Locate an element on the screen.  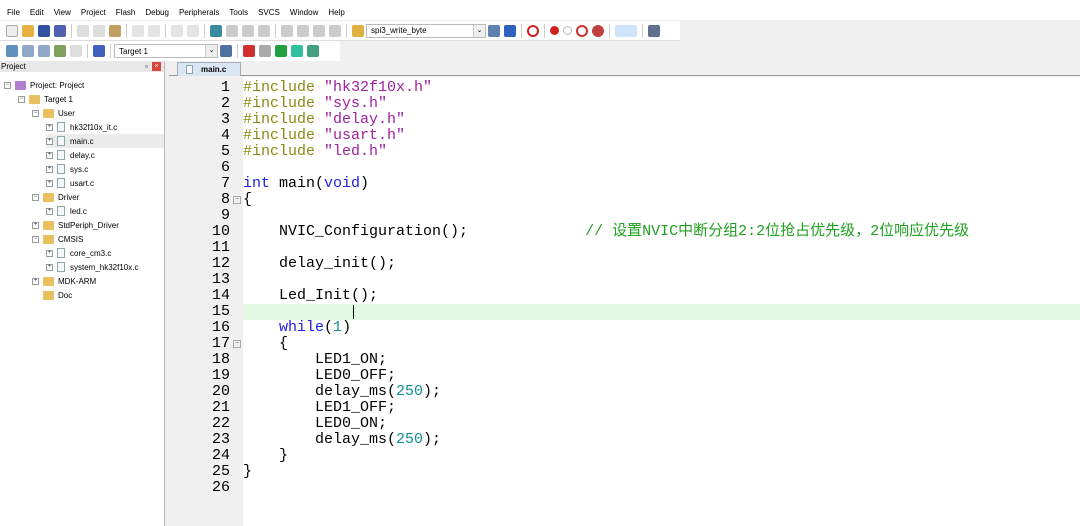
menu-file: File is located at coordinates (13, 12).